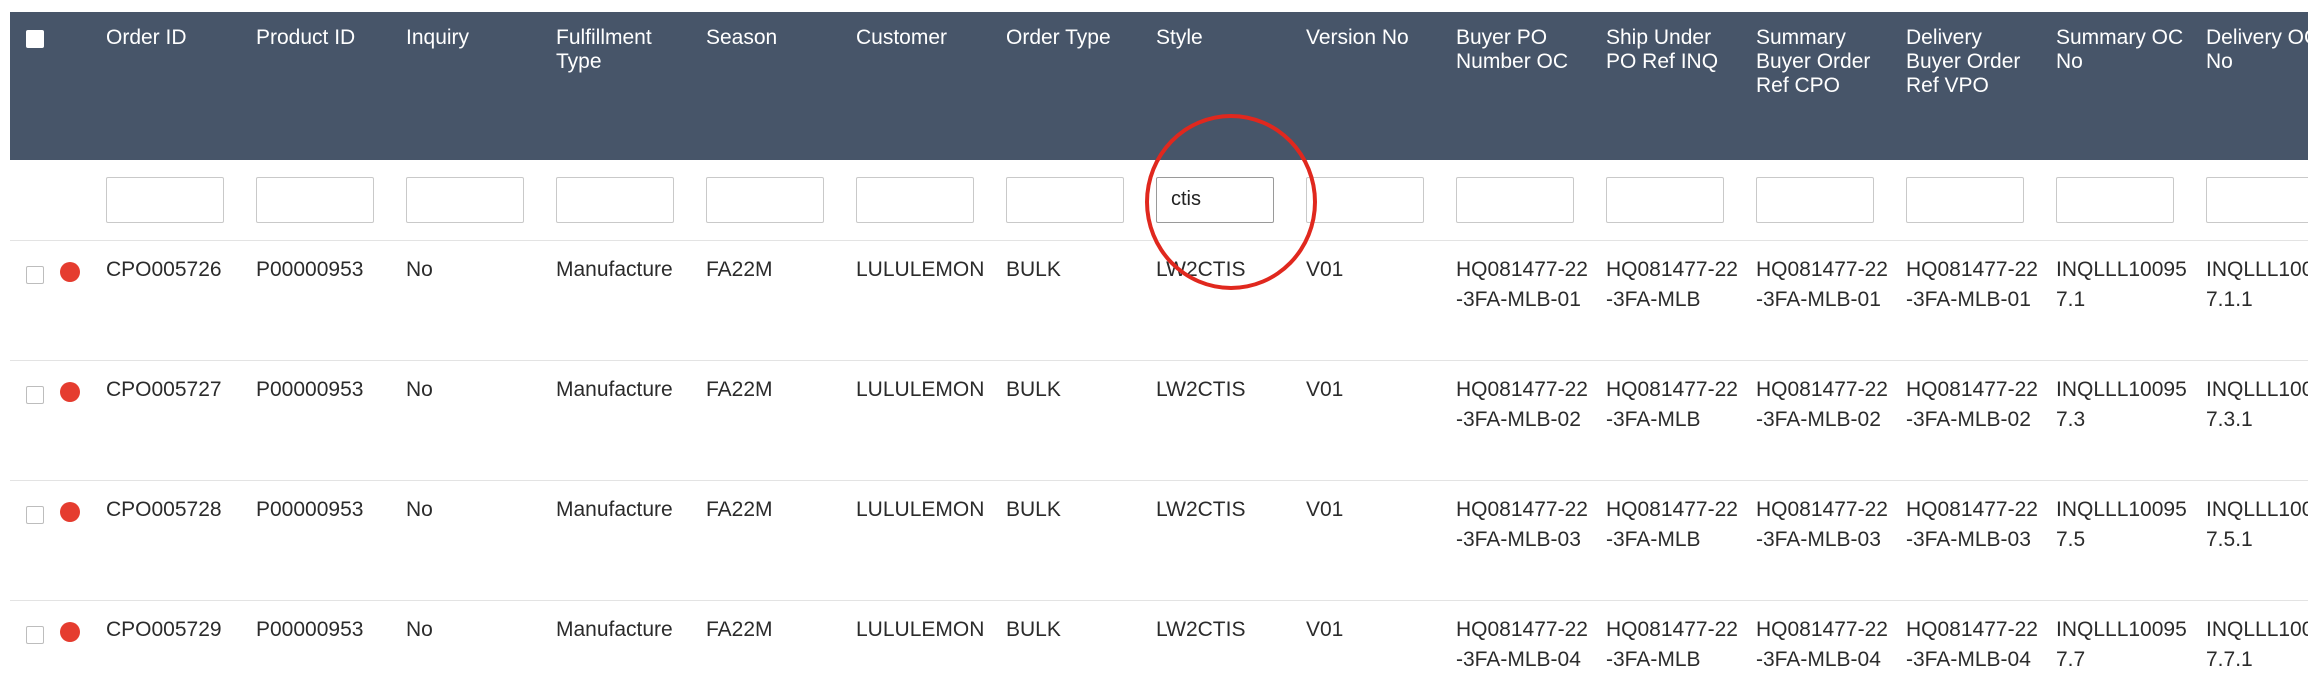 Image resolution: width=2308 pixels, height=692 pixels. I want to click on filter-input-summary-buyer-order-ref-cpo, so click(1815, 199).